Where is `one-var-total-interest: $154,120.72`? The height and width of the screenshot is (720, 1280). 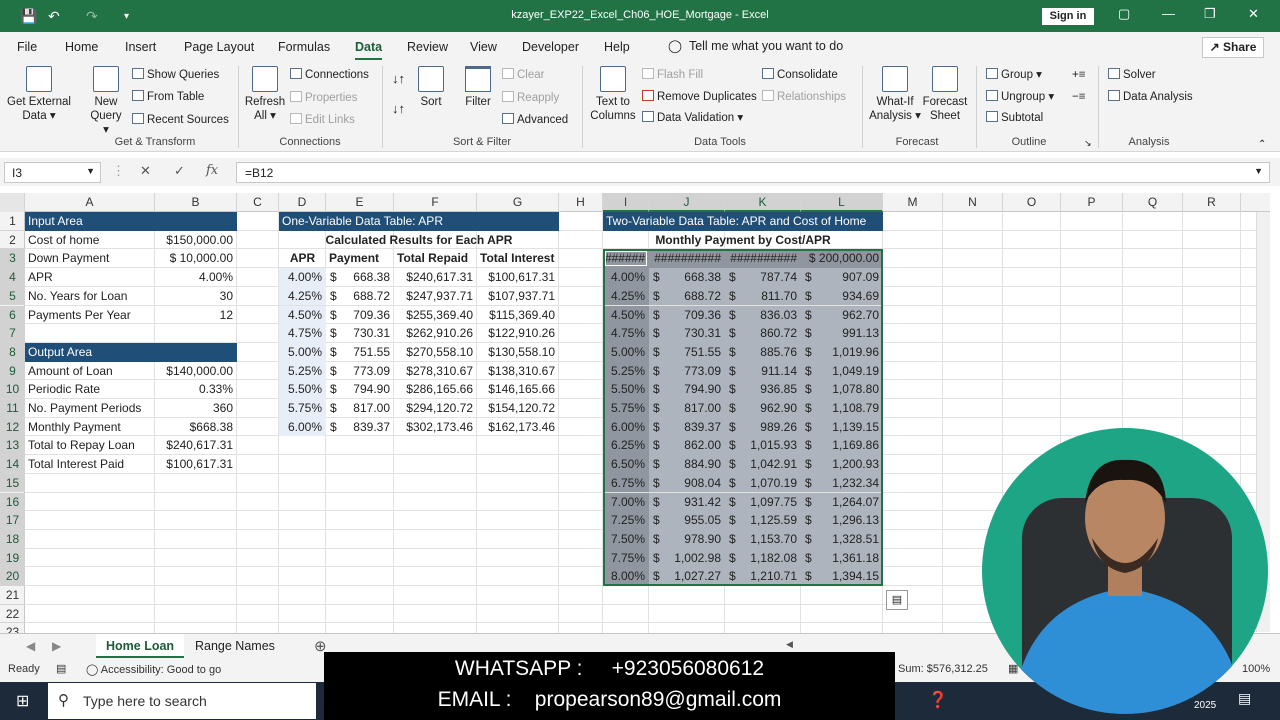
one-var-total-interest: $154,120.72 is located at coordinates (518, 408).